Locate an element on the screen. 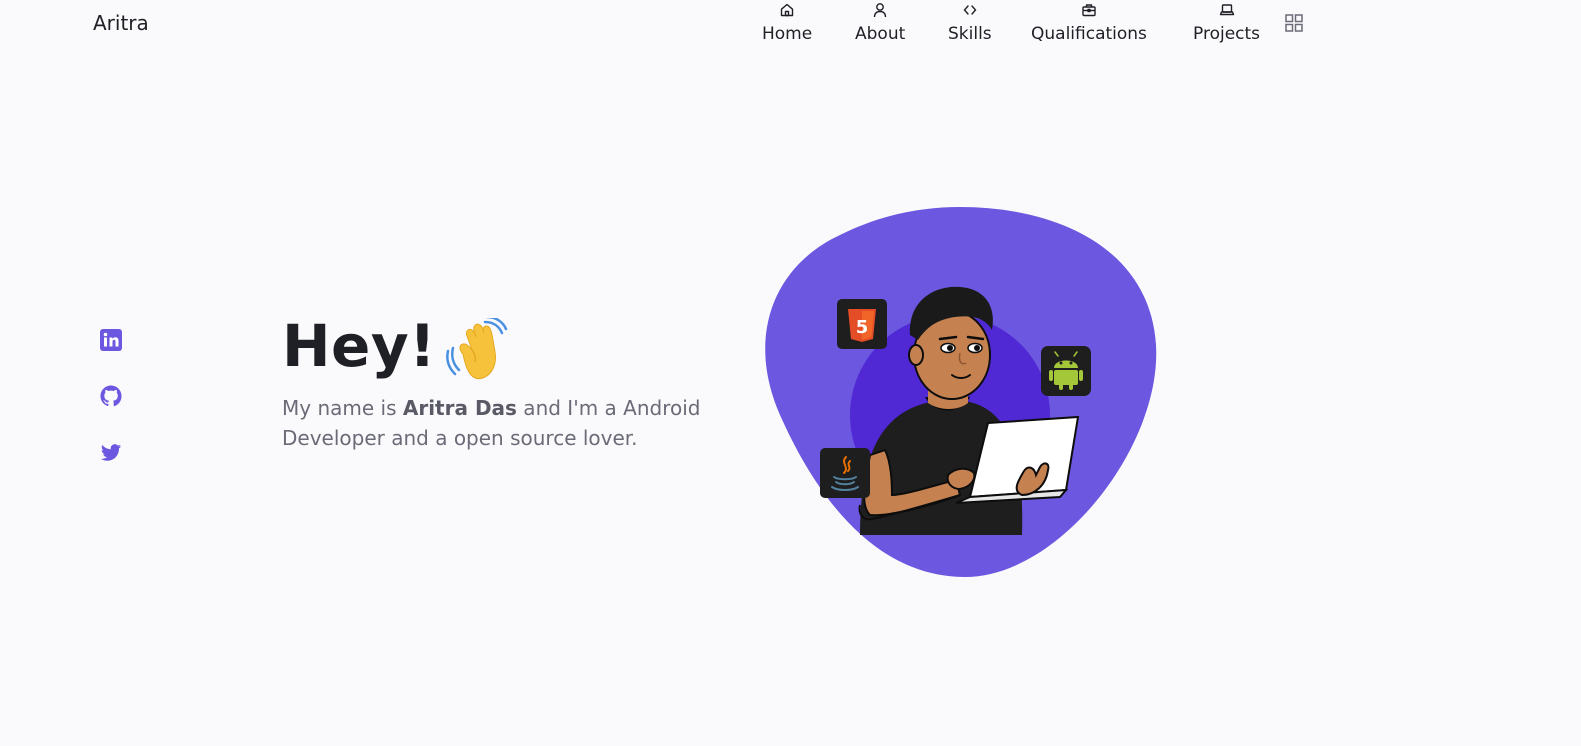  developer-illustration: 5 is located at coordinates (961, 392).